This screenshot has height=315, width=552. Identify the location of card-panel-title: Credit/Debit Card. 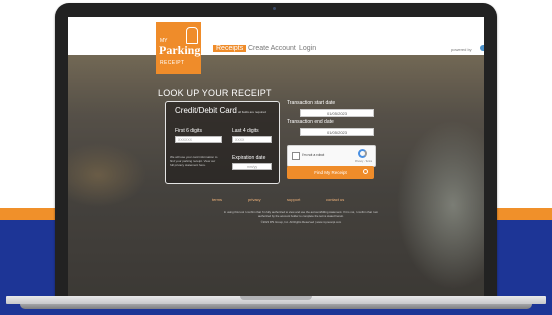
(206, 110).